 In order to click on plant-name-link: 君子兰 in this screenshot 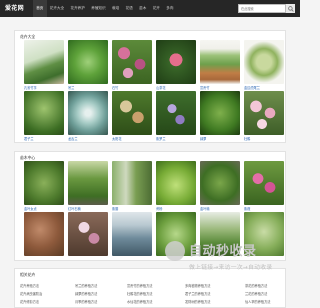, I will do `click(29, 138)`.